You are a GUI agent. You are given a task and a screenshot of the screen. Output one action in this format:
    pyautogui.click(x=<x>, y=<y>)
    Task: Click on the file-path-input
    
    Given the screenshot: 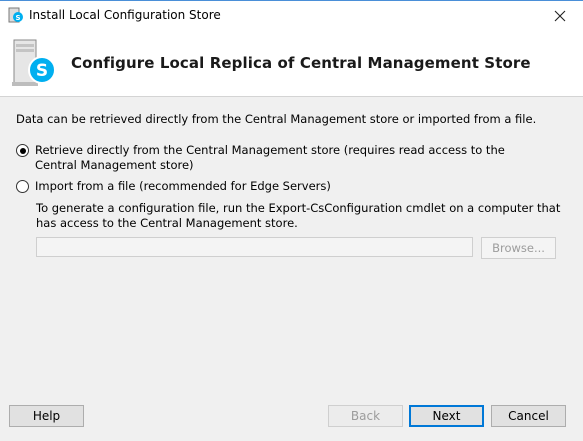 What is the action you would take?
    pyautogui.click(x=254, y=247)
    